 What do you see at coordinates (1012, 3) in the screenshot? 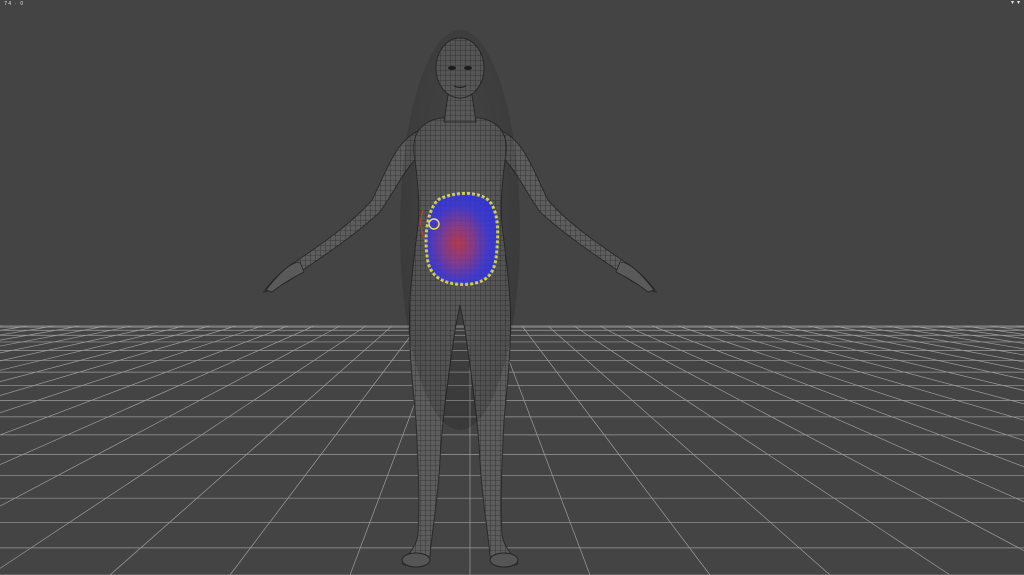
I see `expand-icon: ▾` at bounding box center [1012, 3].